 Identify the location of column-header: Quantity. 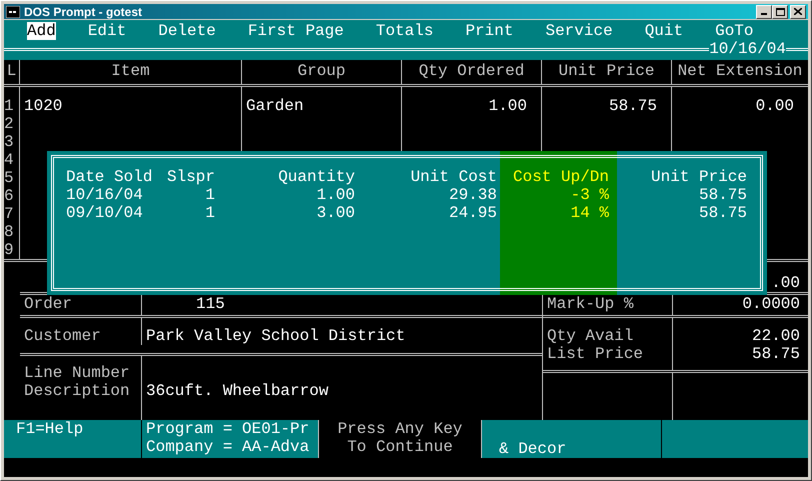
(316, 177).